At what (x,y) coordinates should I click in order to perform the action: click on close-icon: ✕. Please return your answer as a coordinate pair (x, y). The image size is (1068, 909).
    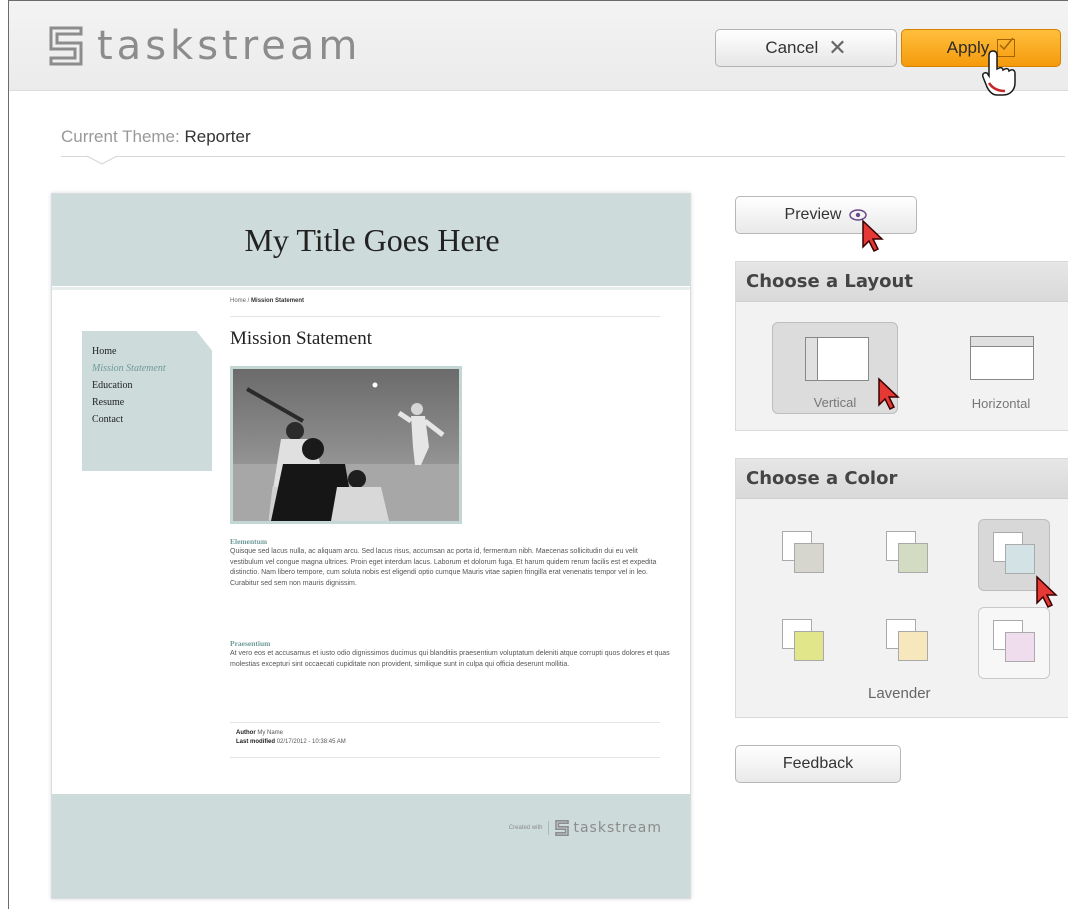
    Looking at the image, I should click on (837, 47).